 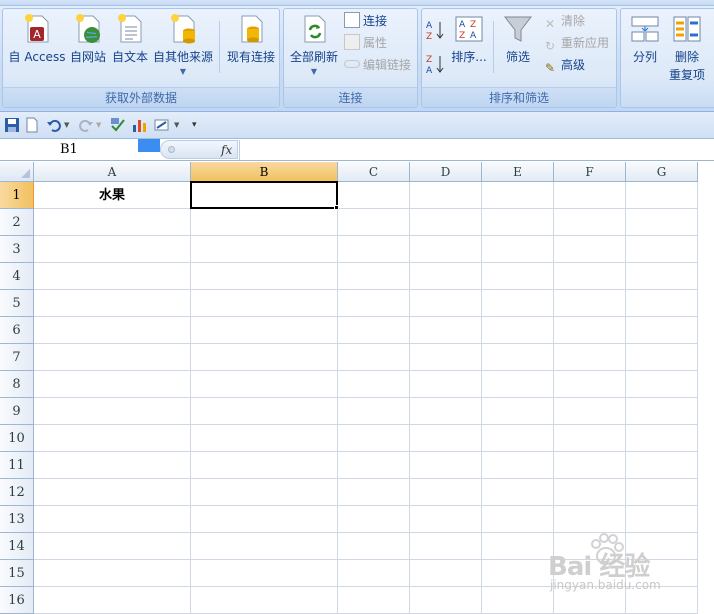 I want to click on select-all-button, so click(x=17, y=172).